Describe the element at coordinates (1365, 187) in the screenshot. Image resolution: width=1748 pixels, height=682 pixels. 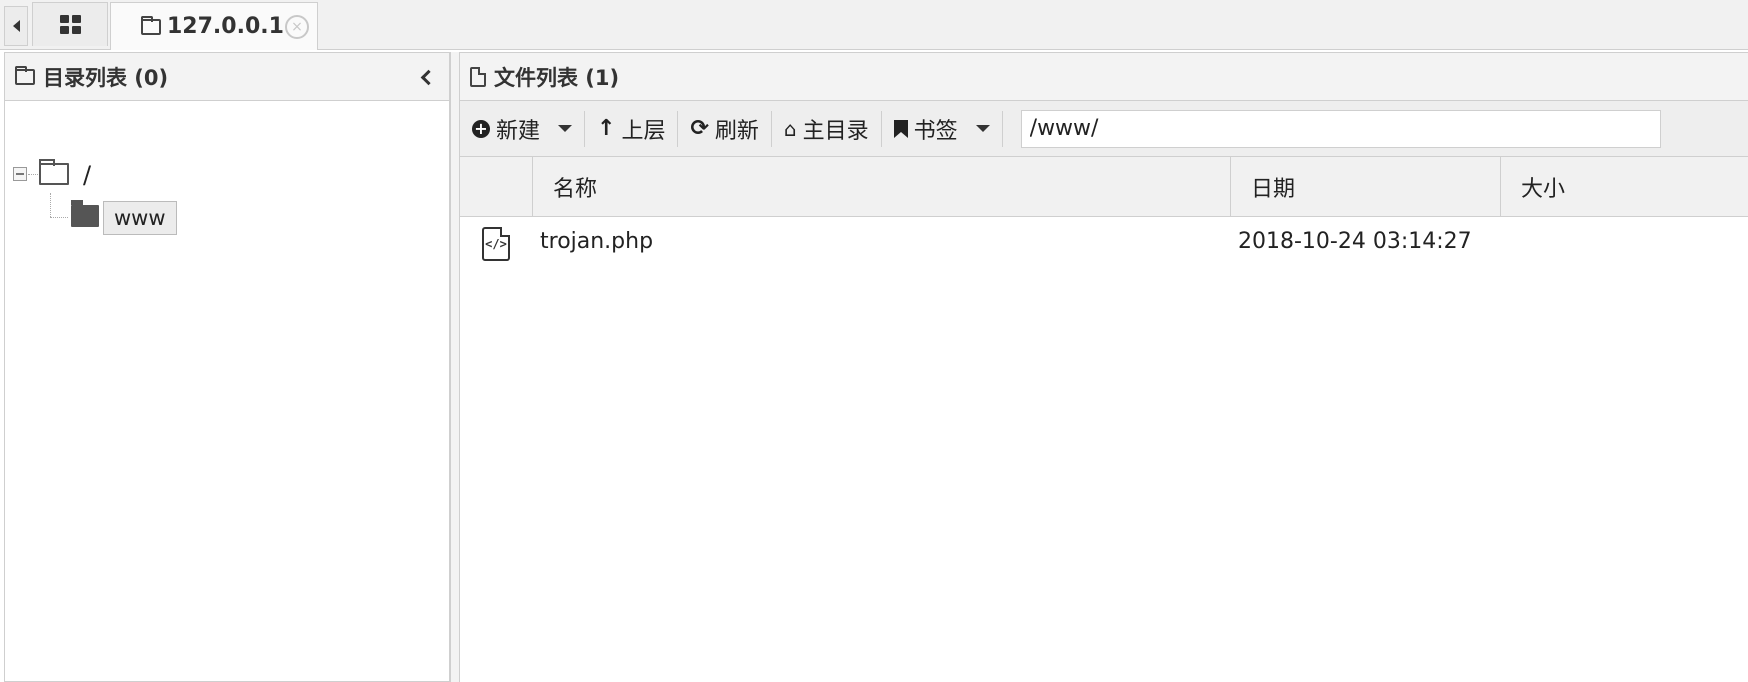
I see `column-header-date: 日期` at that location.